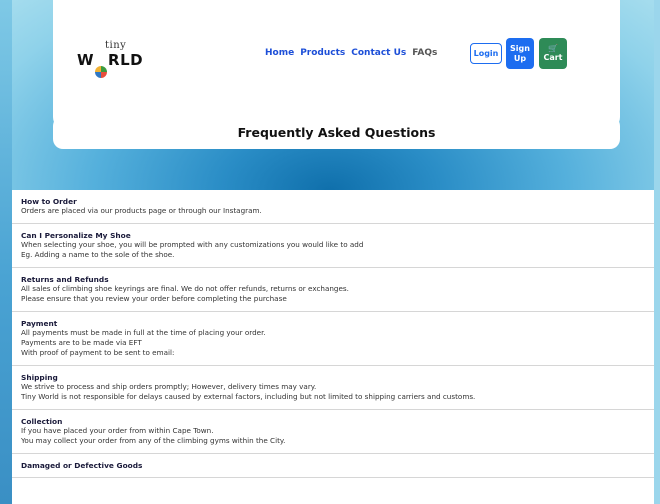 Image resolution: width=660 pixels, height=504 pixels. I want to click on globe-icon: O, so click(101, 72).